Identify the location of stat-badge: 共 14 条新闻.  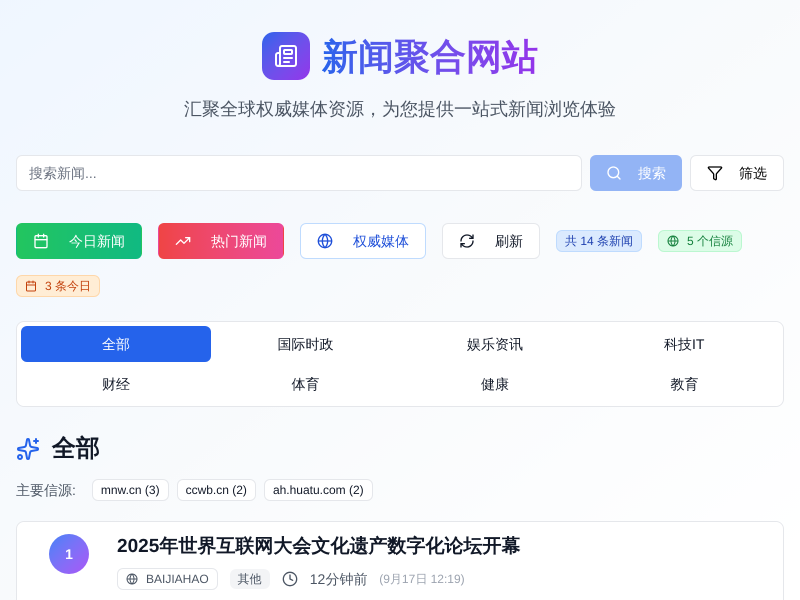
(599, 241).